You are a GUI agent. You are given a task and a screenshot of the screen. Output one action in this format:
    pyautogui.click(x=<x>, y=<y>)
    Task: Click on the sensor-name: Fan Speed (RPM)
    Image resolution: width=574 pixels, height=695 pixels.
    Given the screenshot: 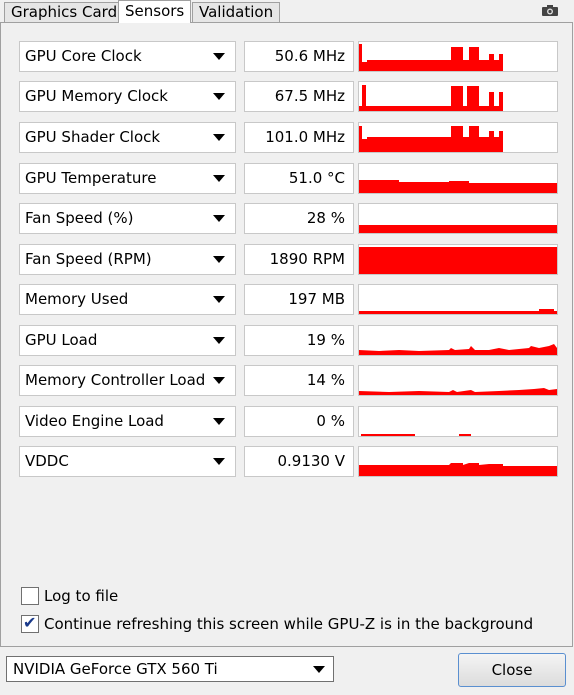 What is the action you would take?
    pyautogui.click(x=88, y=259)
    